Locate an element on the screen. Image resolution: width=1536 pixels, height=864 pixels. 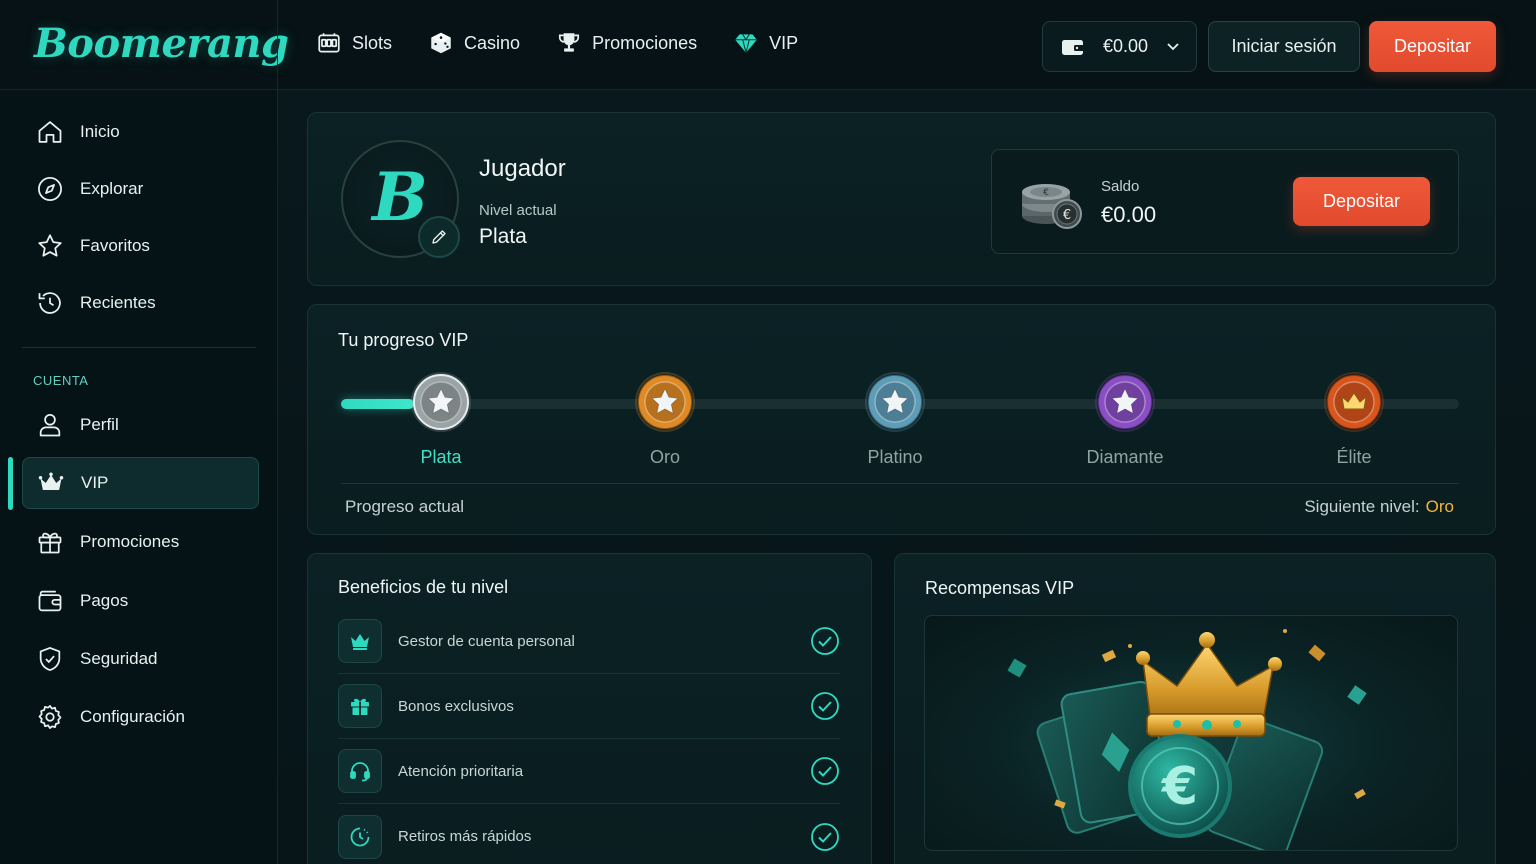
topnav-slots-label: Slots is located at coordinates (372, 42).